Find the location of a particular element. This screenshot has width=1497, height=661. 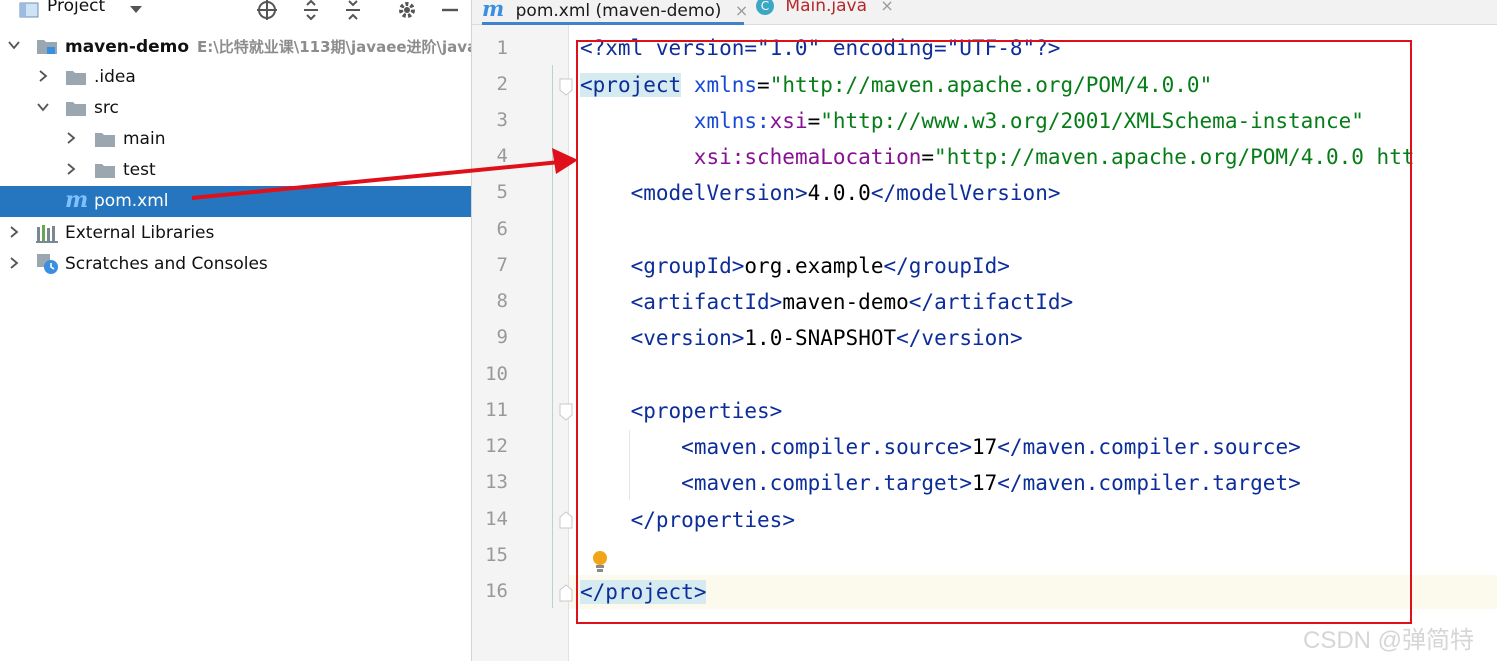

tree-item-pom-xml: m pom.xml is located at coordinates (235, 201).